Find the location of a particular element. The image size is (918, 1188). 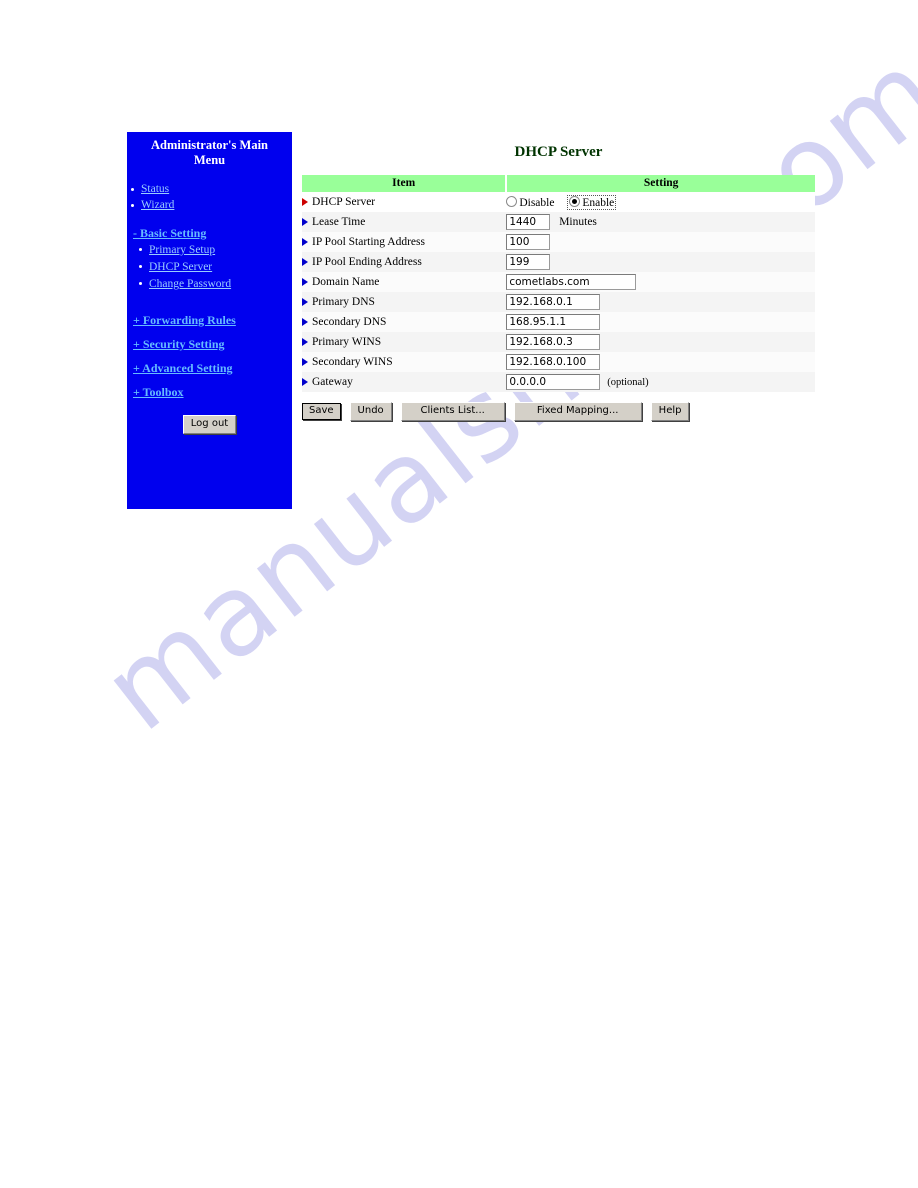

sidebar-group-label: - Basic Setting is located at coordinates (169, 233).